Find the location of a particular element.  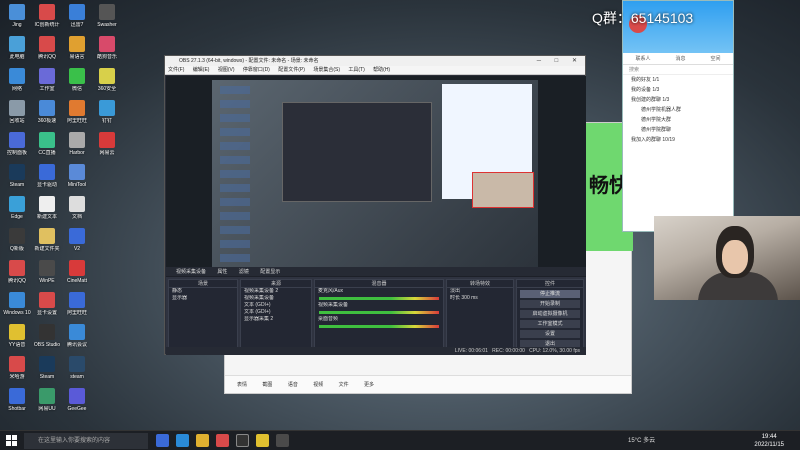

transition-select: 淡出 is located at coordinates (480, 291).